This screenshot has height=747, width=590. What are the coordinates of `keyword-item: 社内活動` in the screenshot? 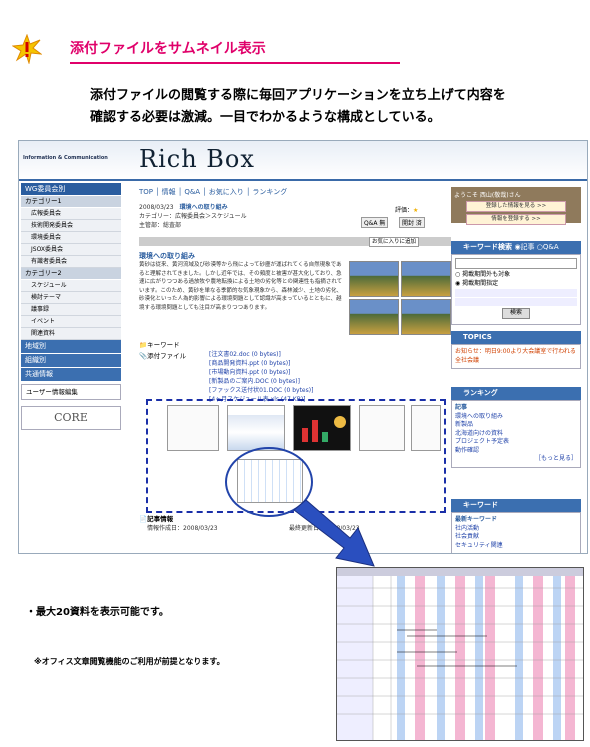 It's located at (516, 529).